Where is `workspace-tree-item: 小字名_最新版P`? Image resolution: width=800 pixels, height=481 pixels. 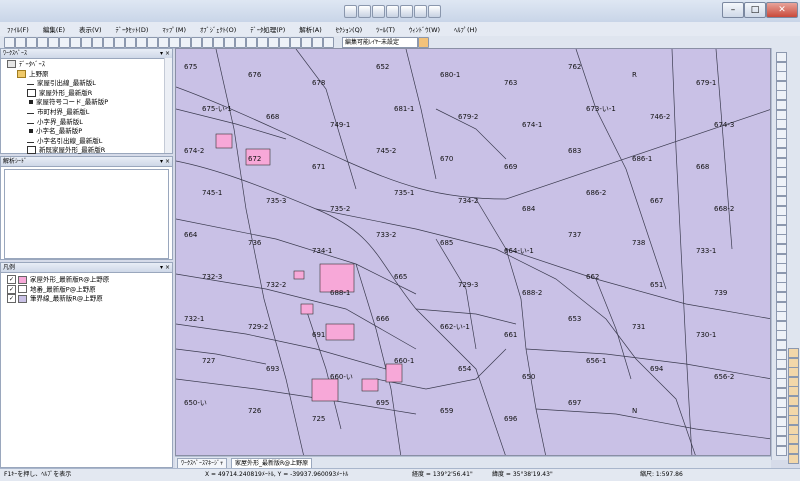 workspace-tree-item: 小字名_最新版P is located at coordinates (86, 132).